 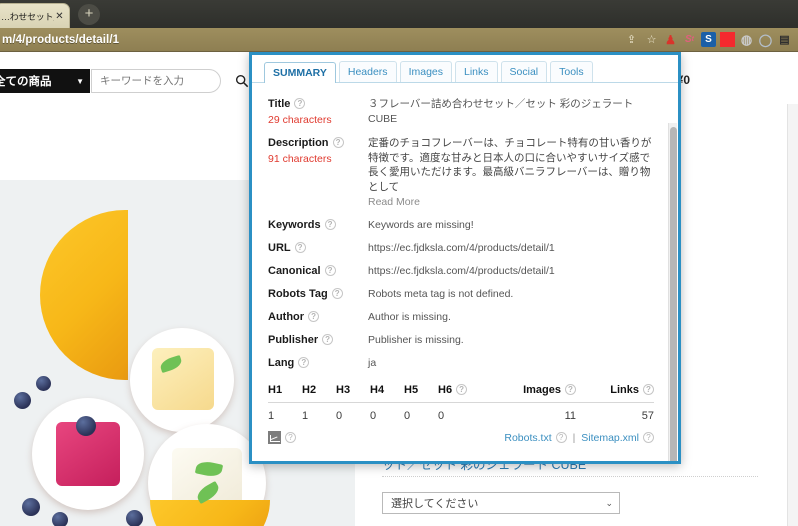 What do you see at coordinates (792, 315) in the screenshot?
I see `page-scrollbar` at bounding box center [792, 315].